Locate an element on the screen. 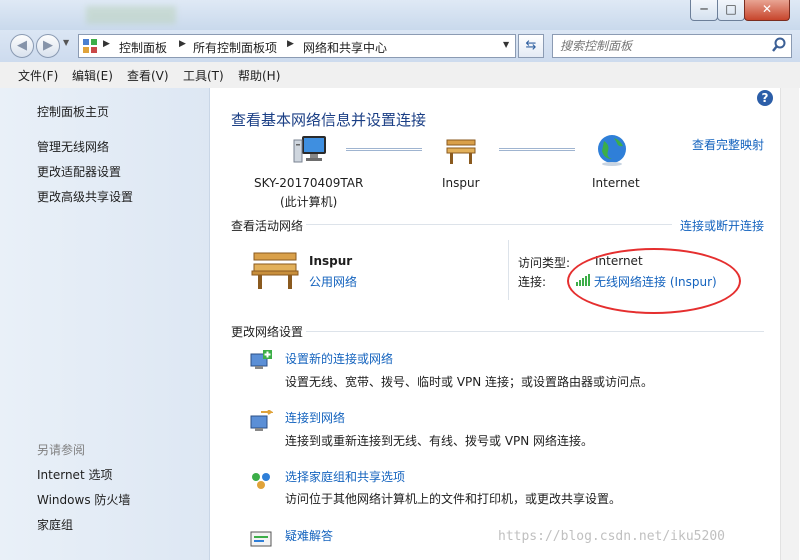 The width and height of the screenshot is (800, 560). sidebar-item-adapter-settings: 更改适配器设置 is located at coordinates (79, 171).